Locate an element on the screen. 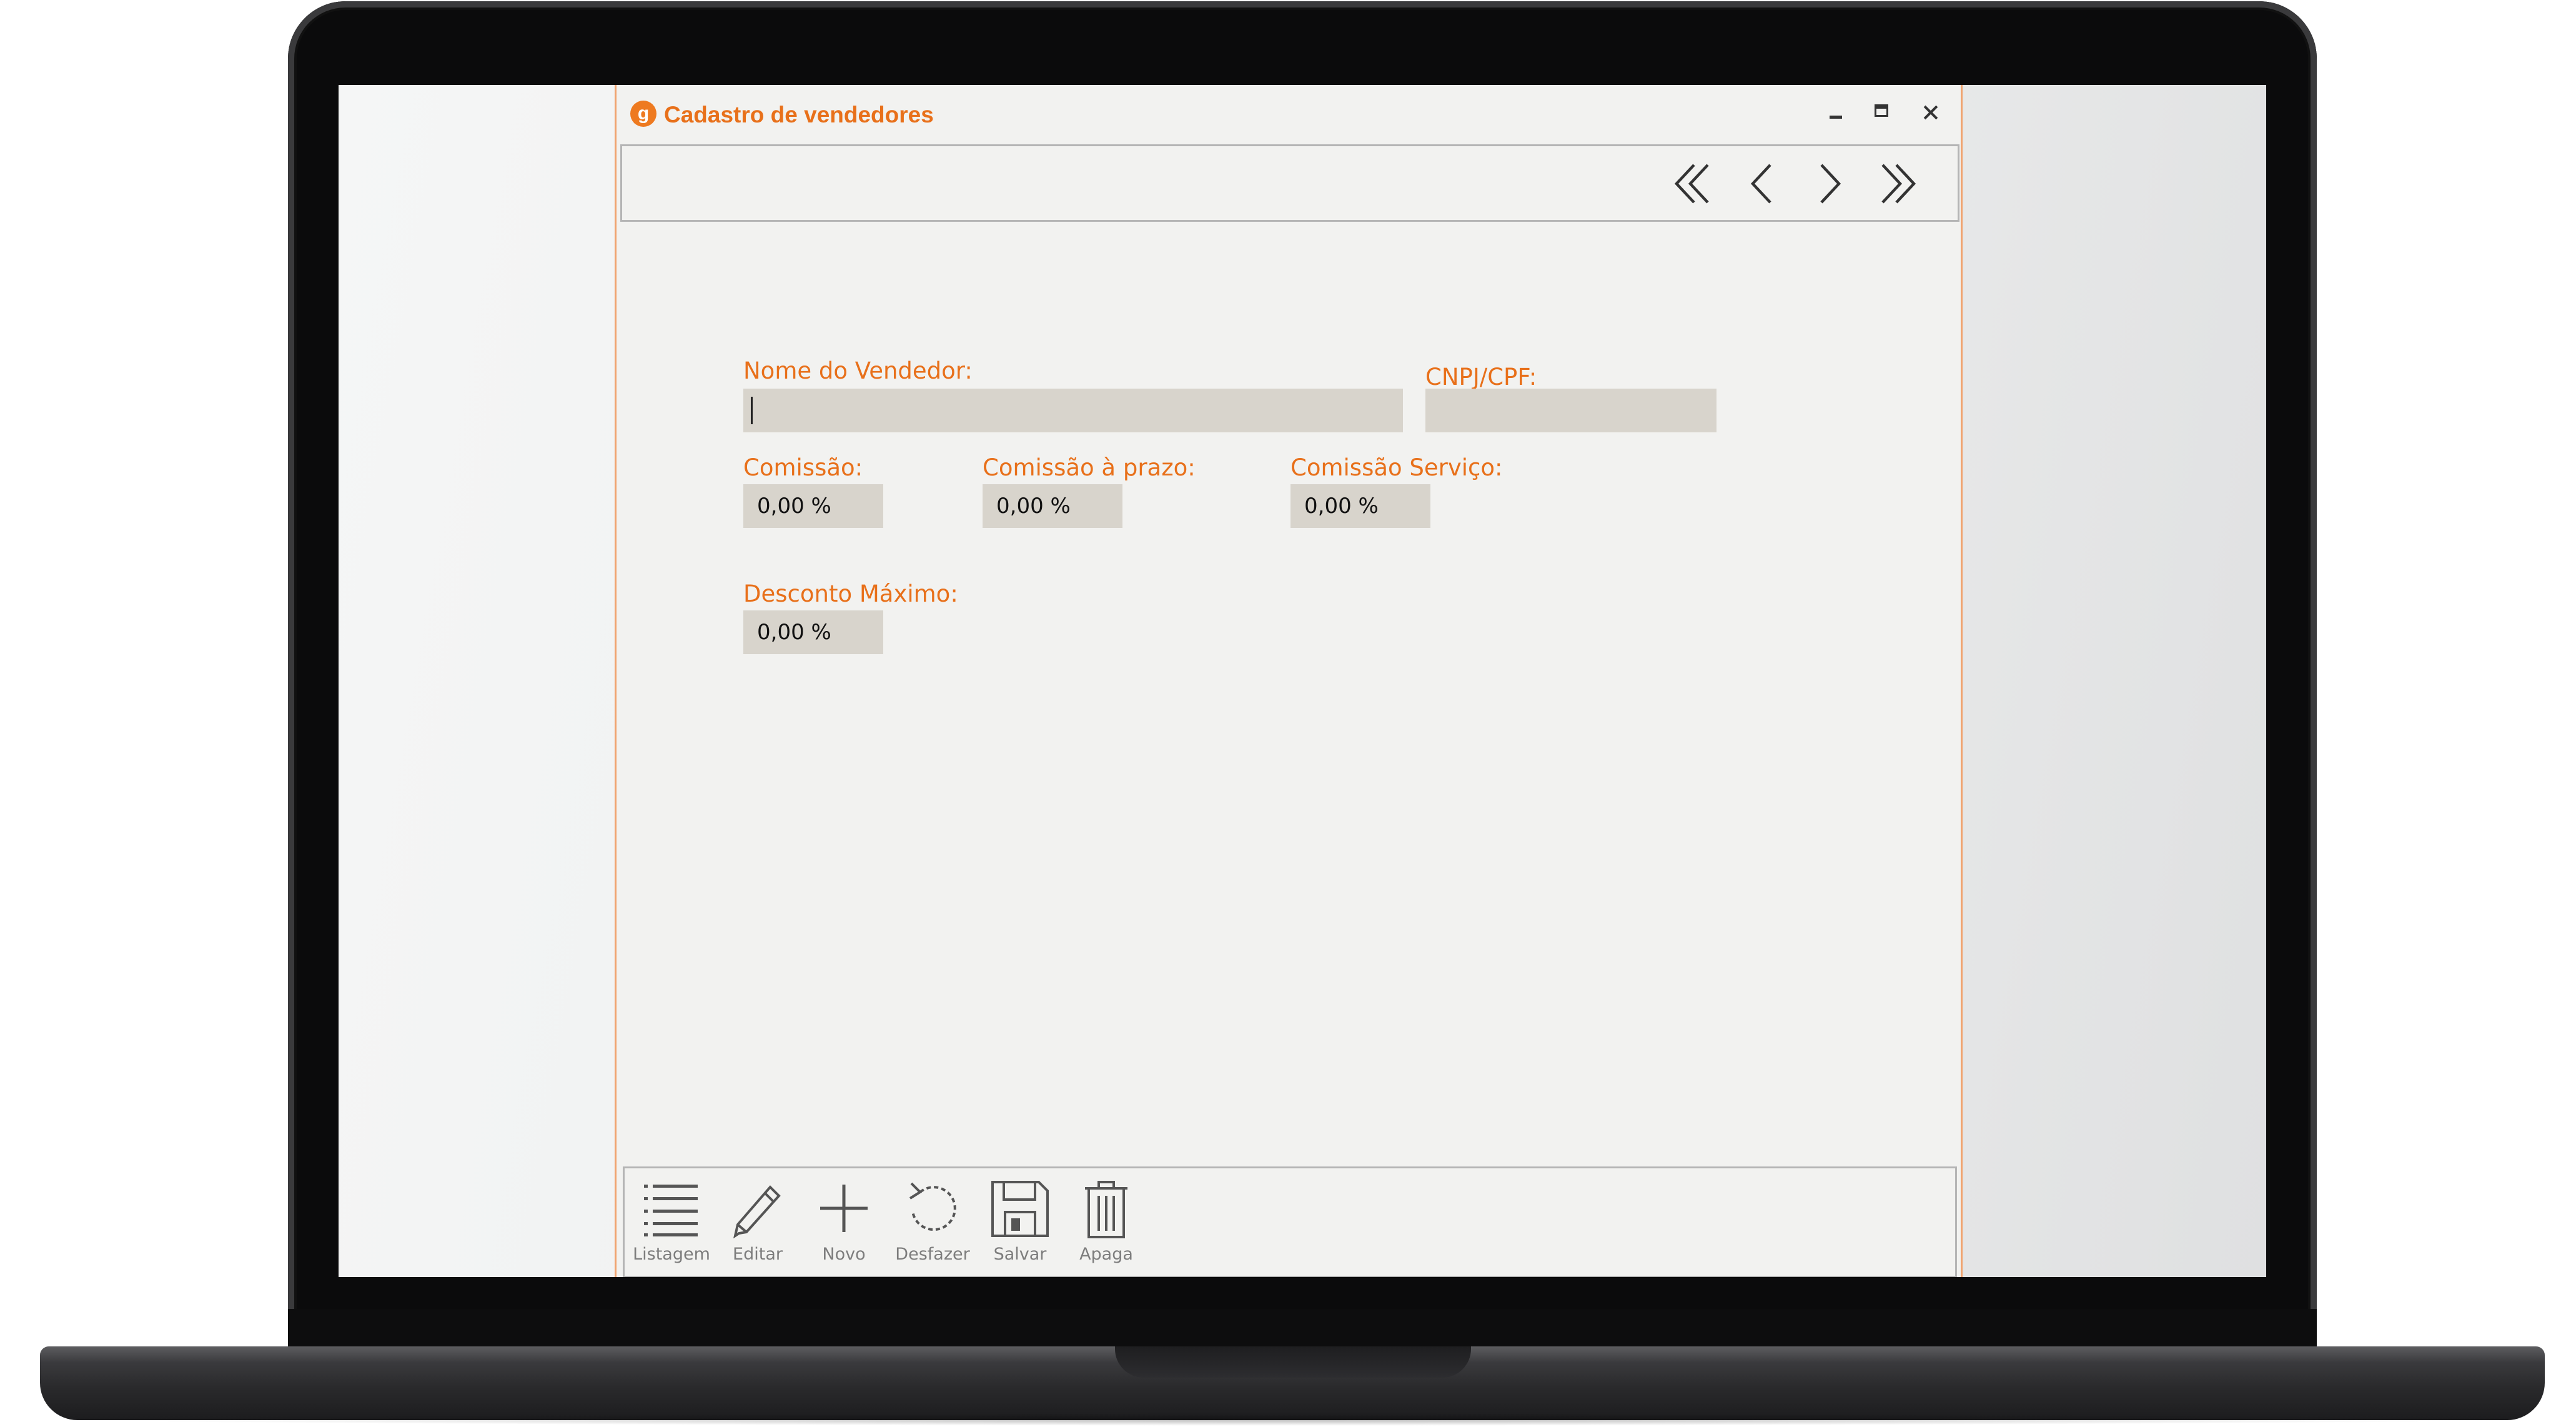 The height and width of the screenshot is (1427, 2576). novo-button: Novo is located at coordinates (843, 1225).